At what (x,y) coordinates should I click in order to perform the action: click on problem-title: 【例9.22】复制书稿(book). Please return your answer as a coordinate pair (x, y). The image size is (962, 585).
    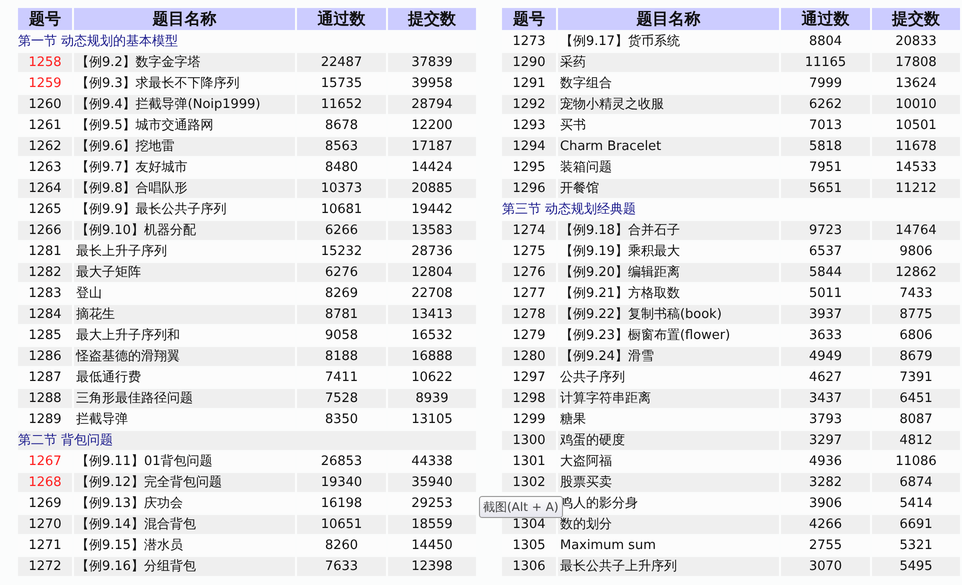
    Looking at the image, I should click on (668, 314).